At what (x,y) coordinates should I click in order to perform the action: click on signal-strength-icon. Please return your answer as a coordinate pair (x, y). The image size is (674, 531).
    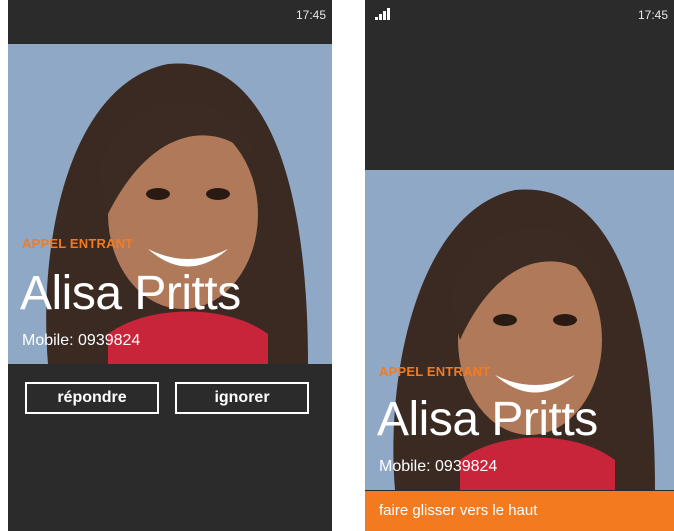
    Looking at the image, I should click on (385, 14).